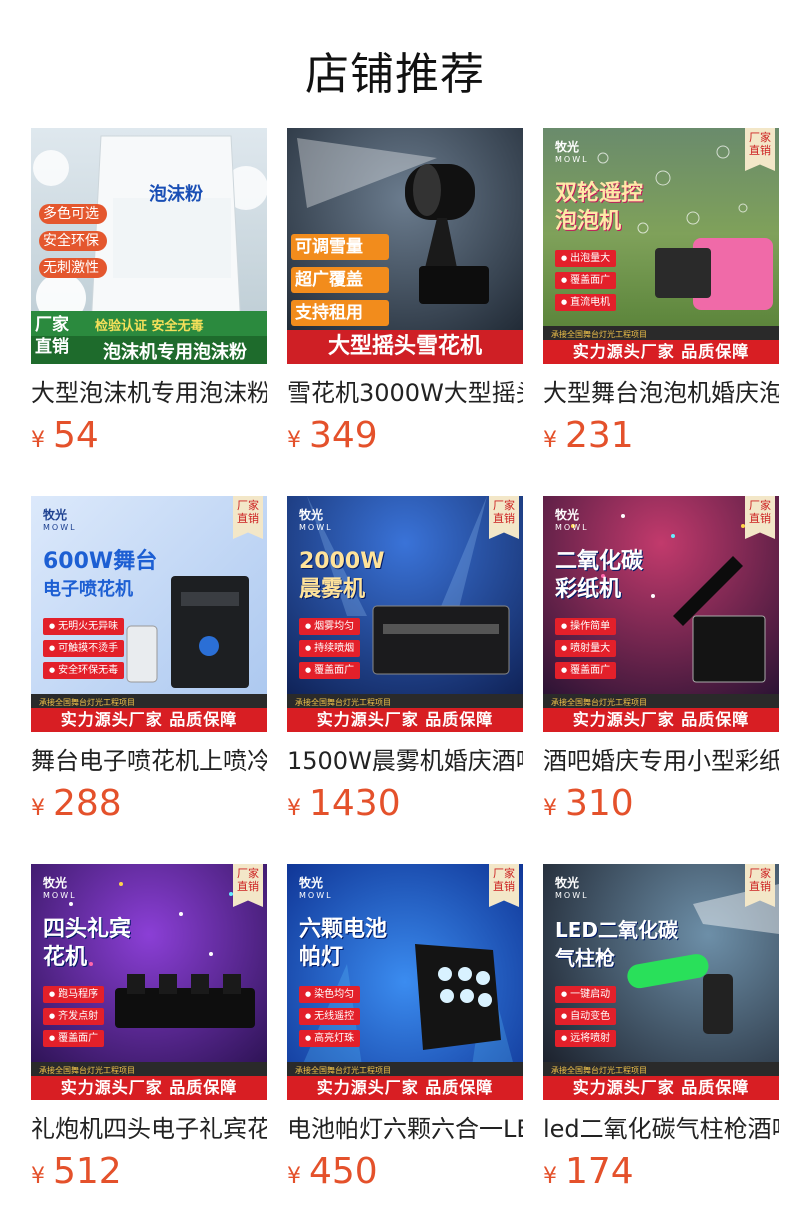  Describe the element at coordinates (599, 1171) in the screenshot. I see `price-value: 174` at that location.